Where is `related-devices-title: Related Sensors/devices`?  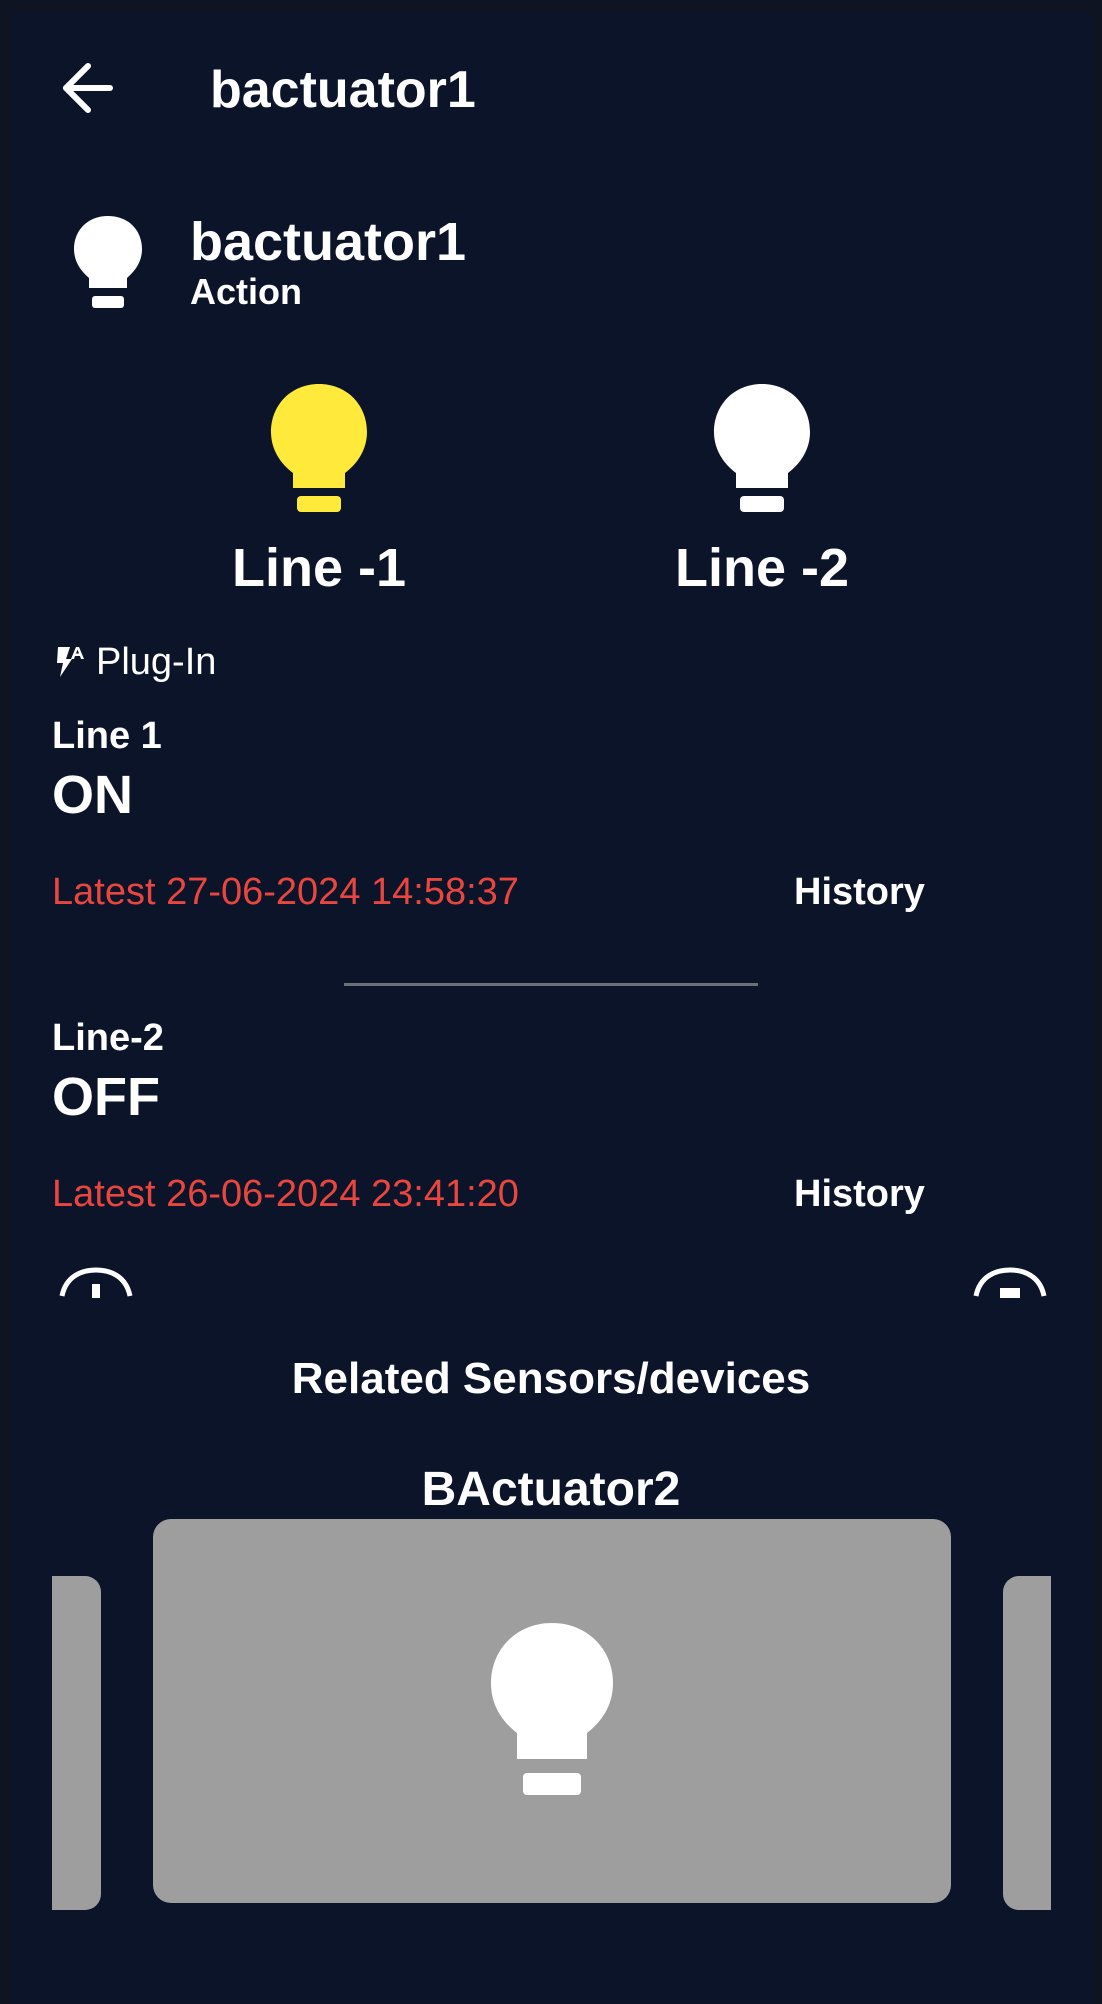
related-devices-title: Related Sensors/devices is located at coordinates (551, 1378).